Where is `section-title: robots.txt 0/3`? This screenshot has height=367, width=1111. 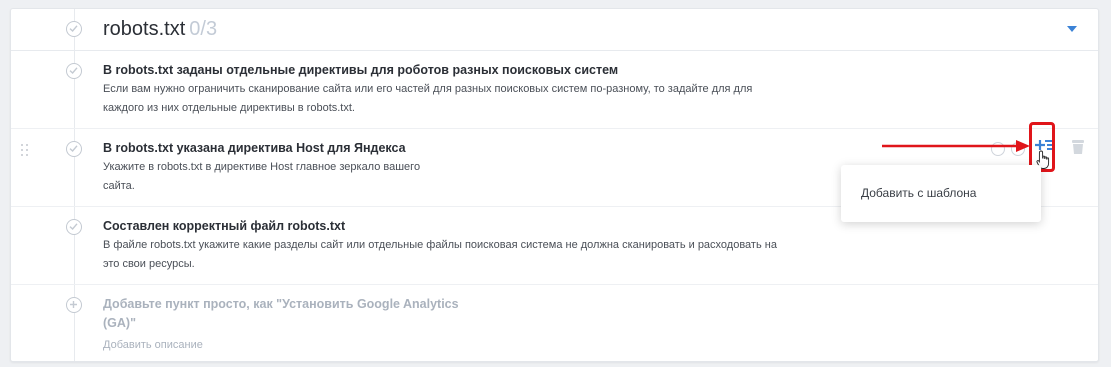
section-title: robots.txt 0/3 is located at coordinates (160, 29).